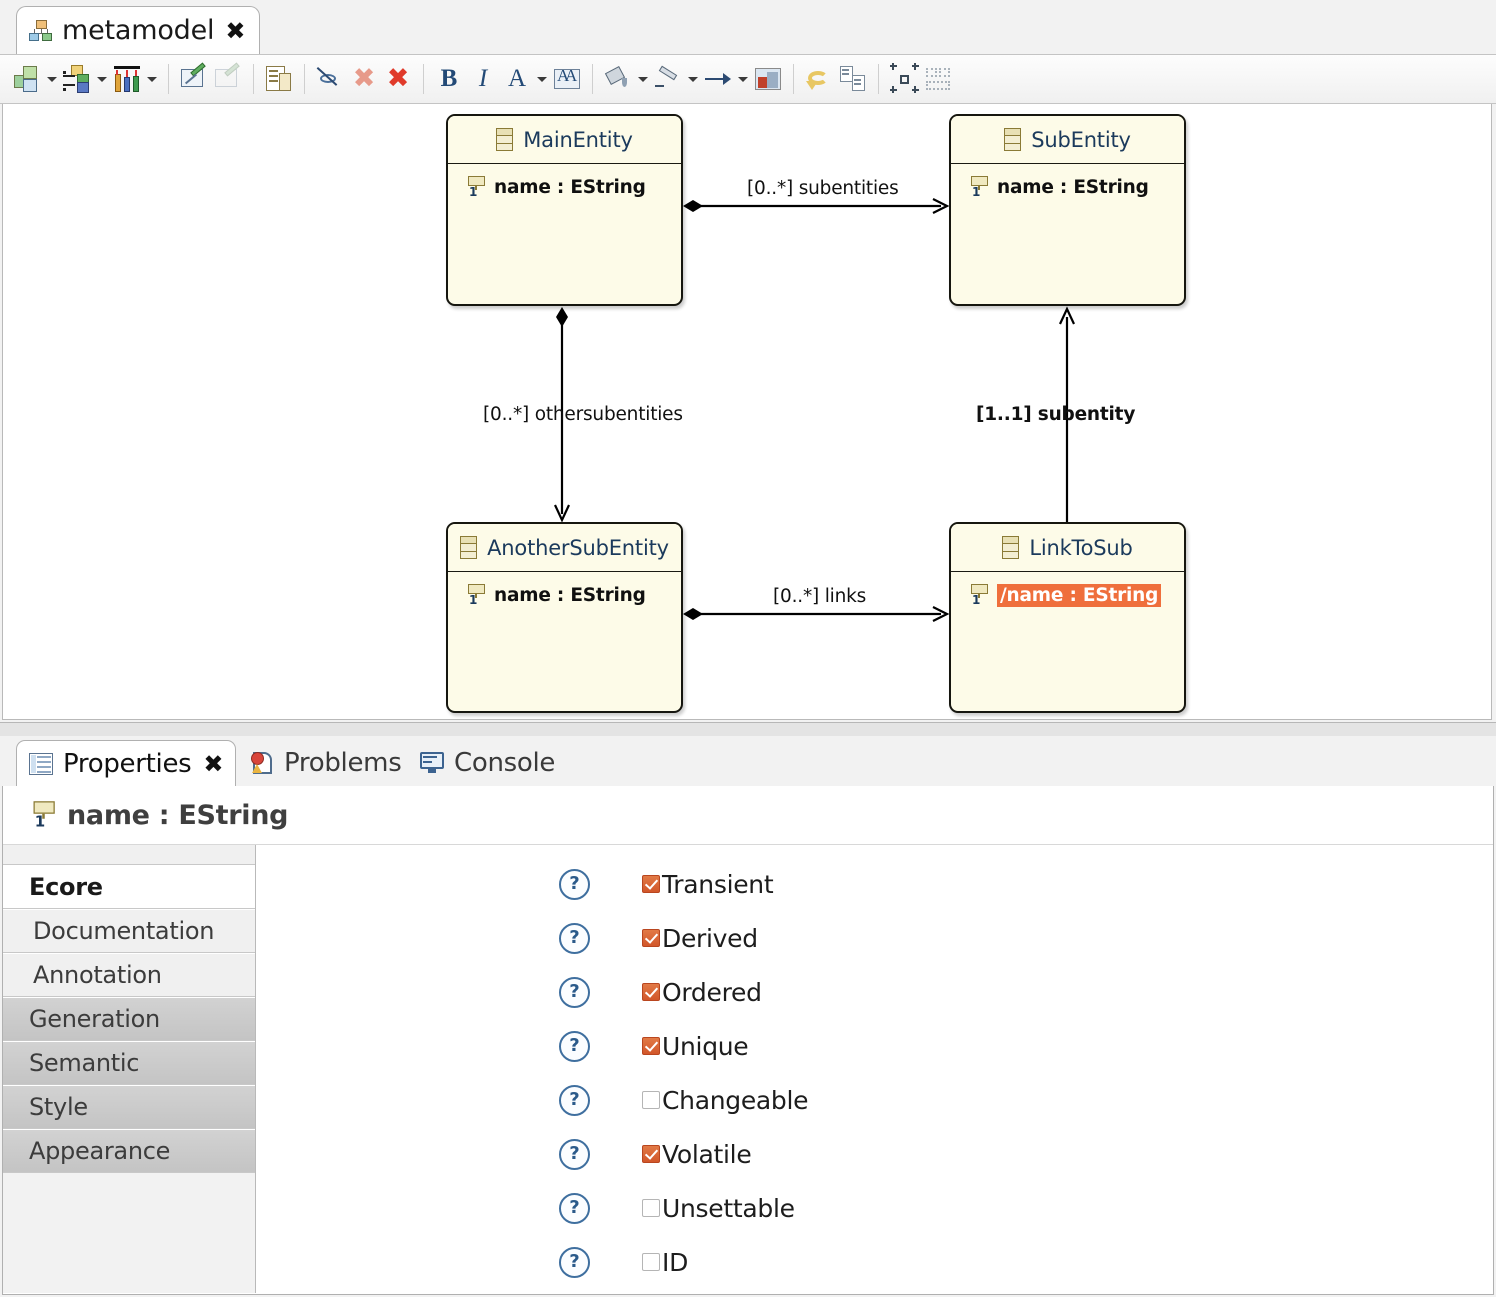 The width and height of the screenshot is (1496, 1297). I want to click on checkbox-ordered, so click(651, 992).